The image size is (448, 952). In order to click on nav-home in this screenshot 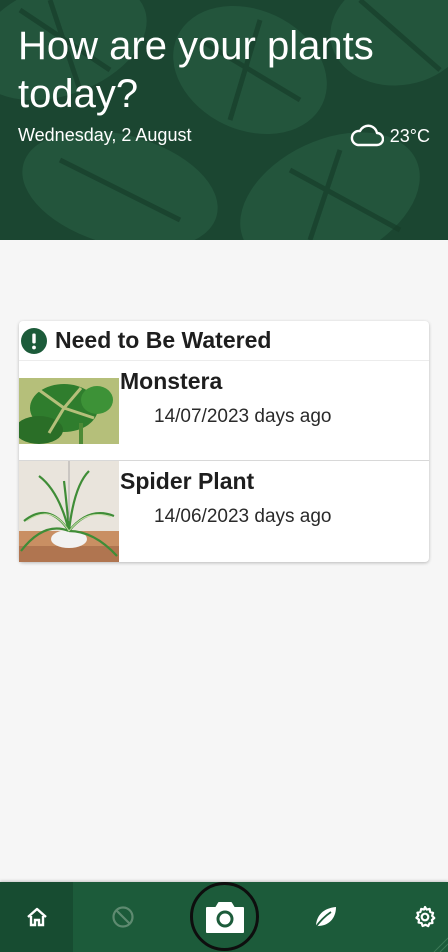, I will do `click(36, 917)`.